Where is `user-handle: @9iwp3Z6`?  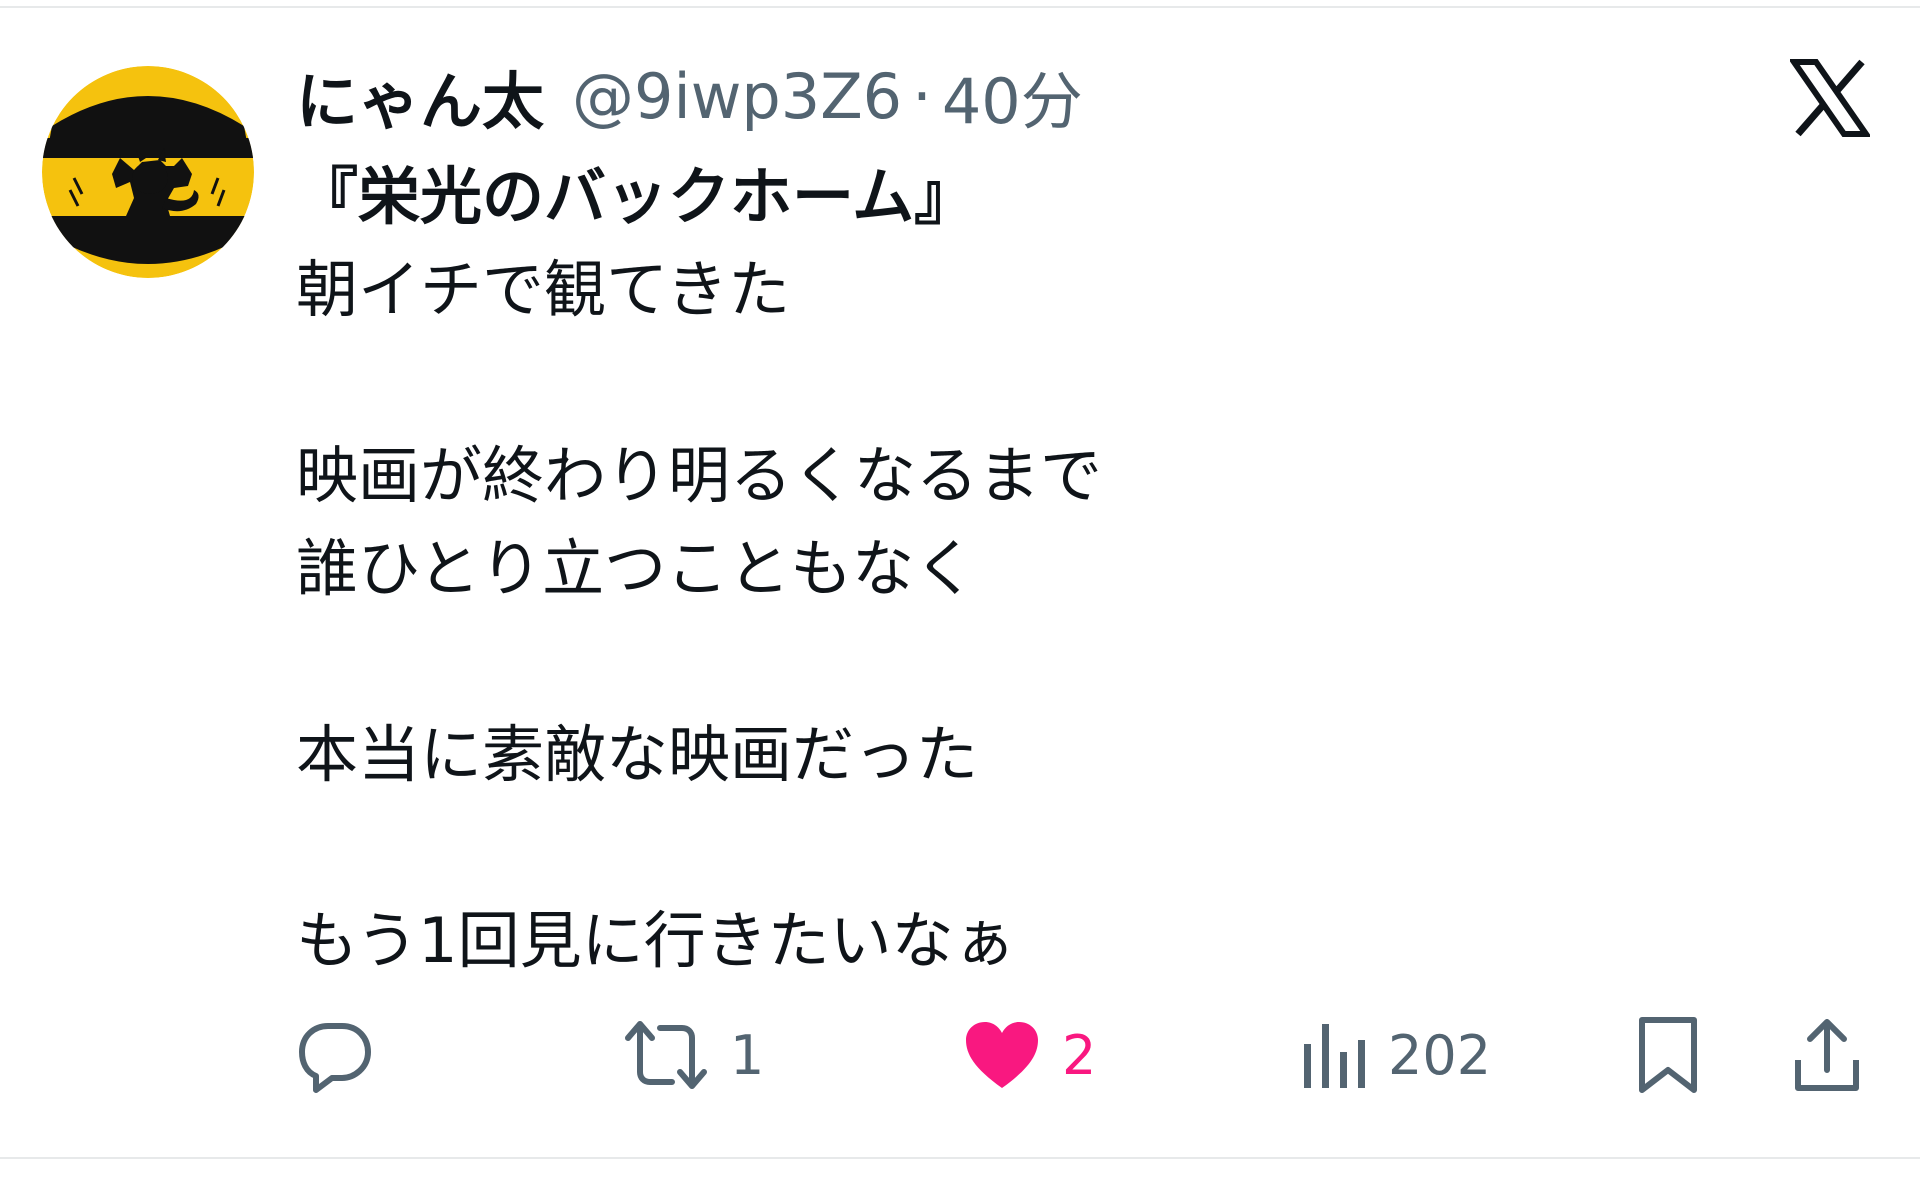 user-handle: @9iwp3Z6 is located at coordinates (737, 96).